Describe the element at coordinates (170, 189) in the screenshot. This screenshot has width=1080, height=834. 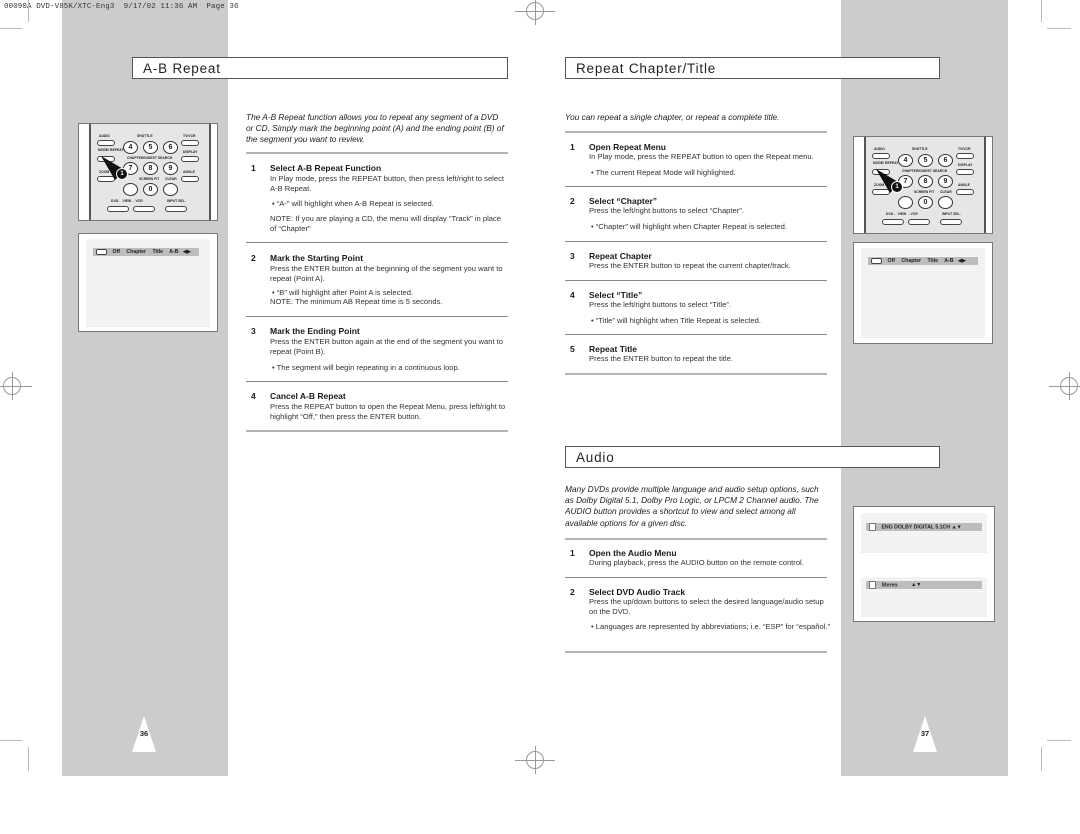
I see `remote-clear-button` at that location.